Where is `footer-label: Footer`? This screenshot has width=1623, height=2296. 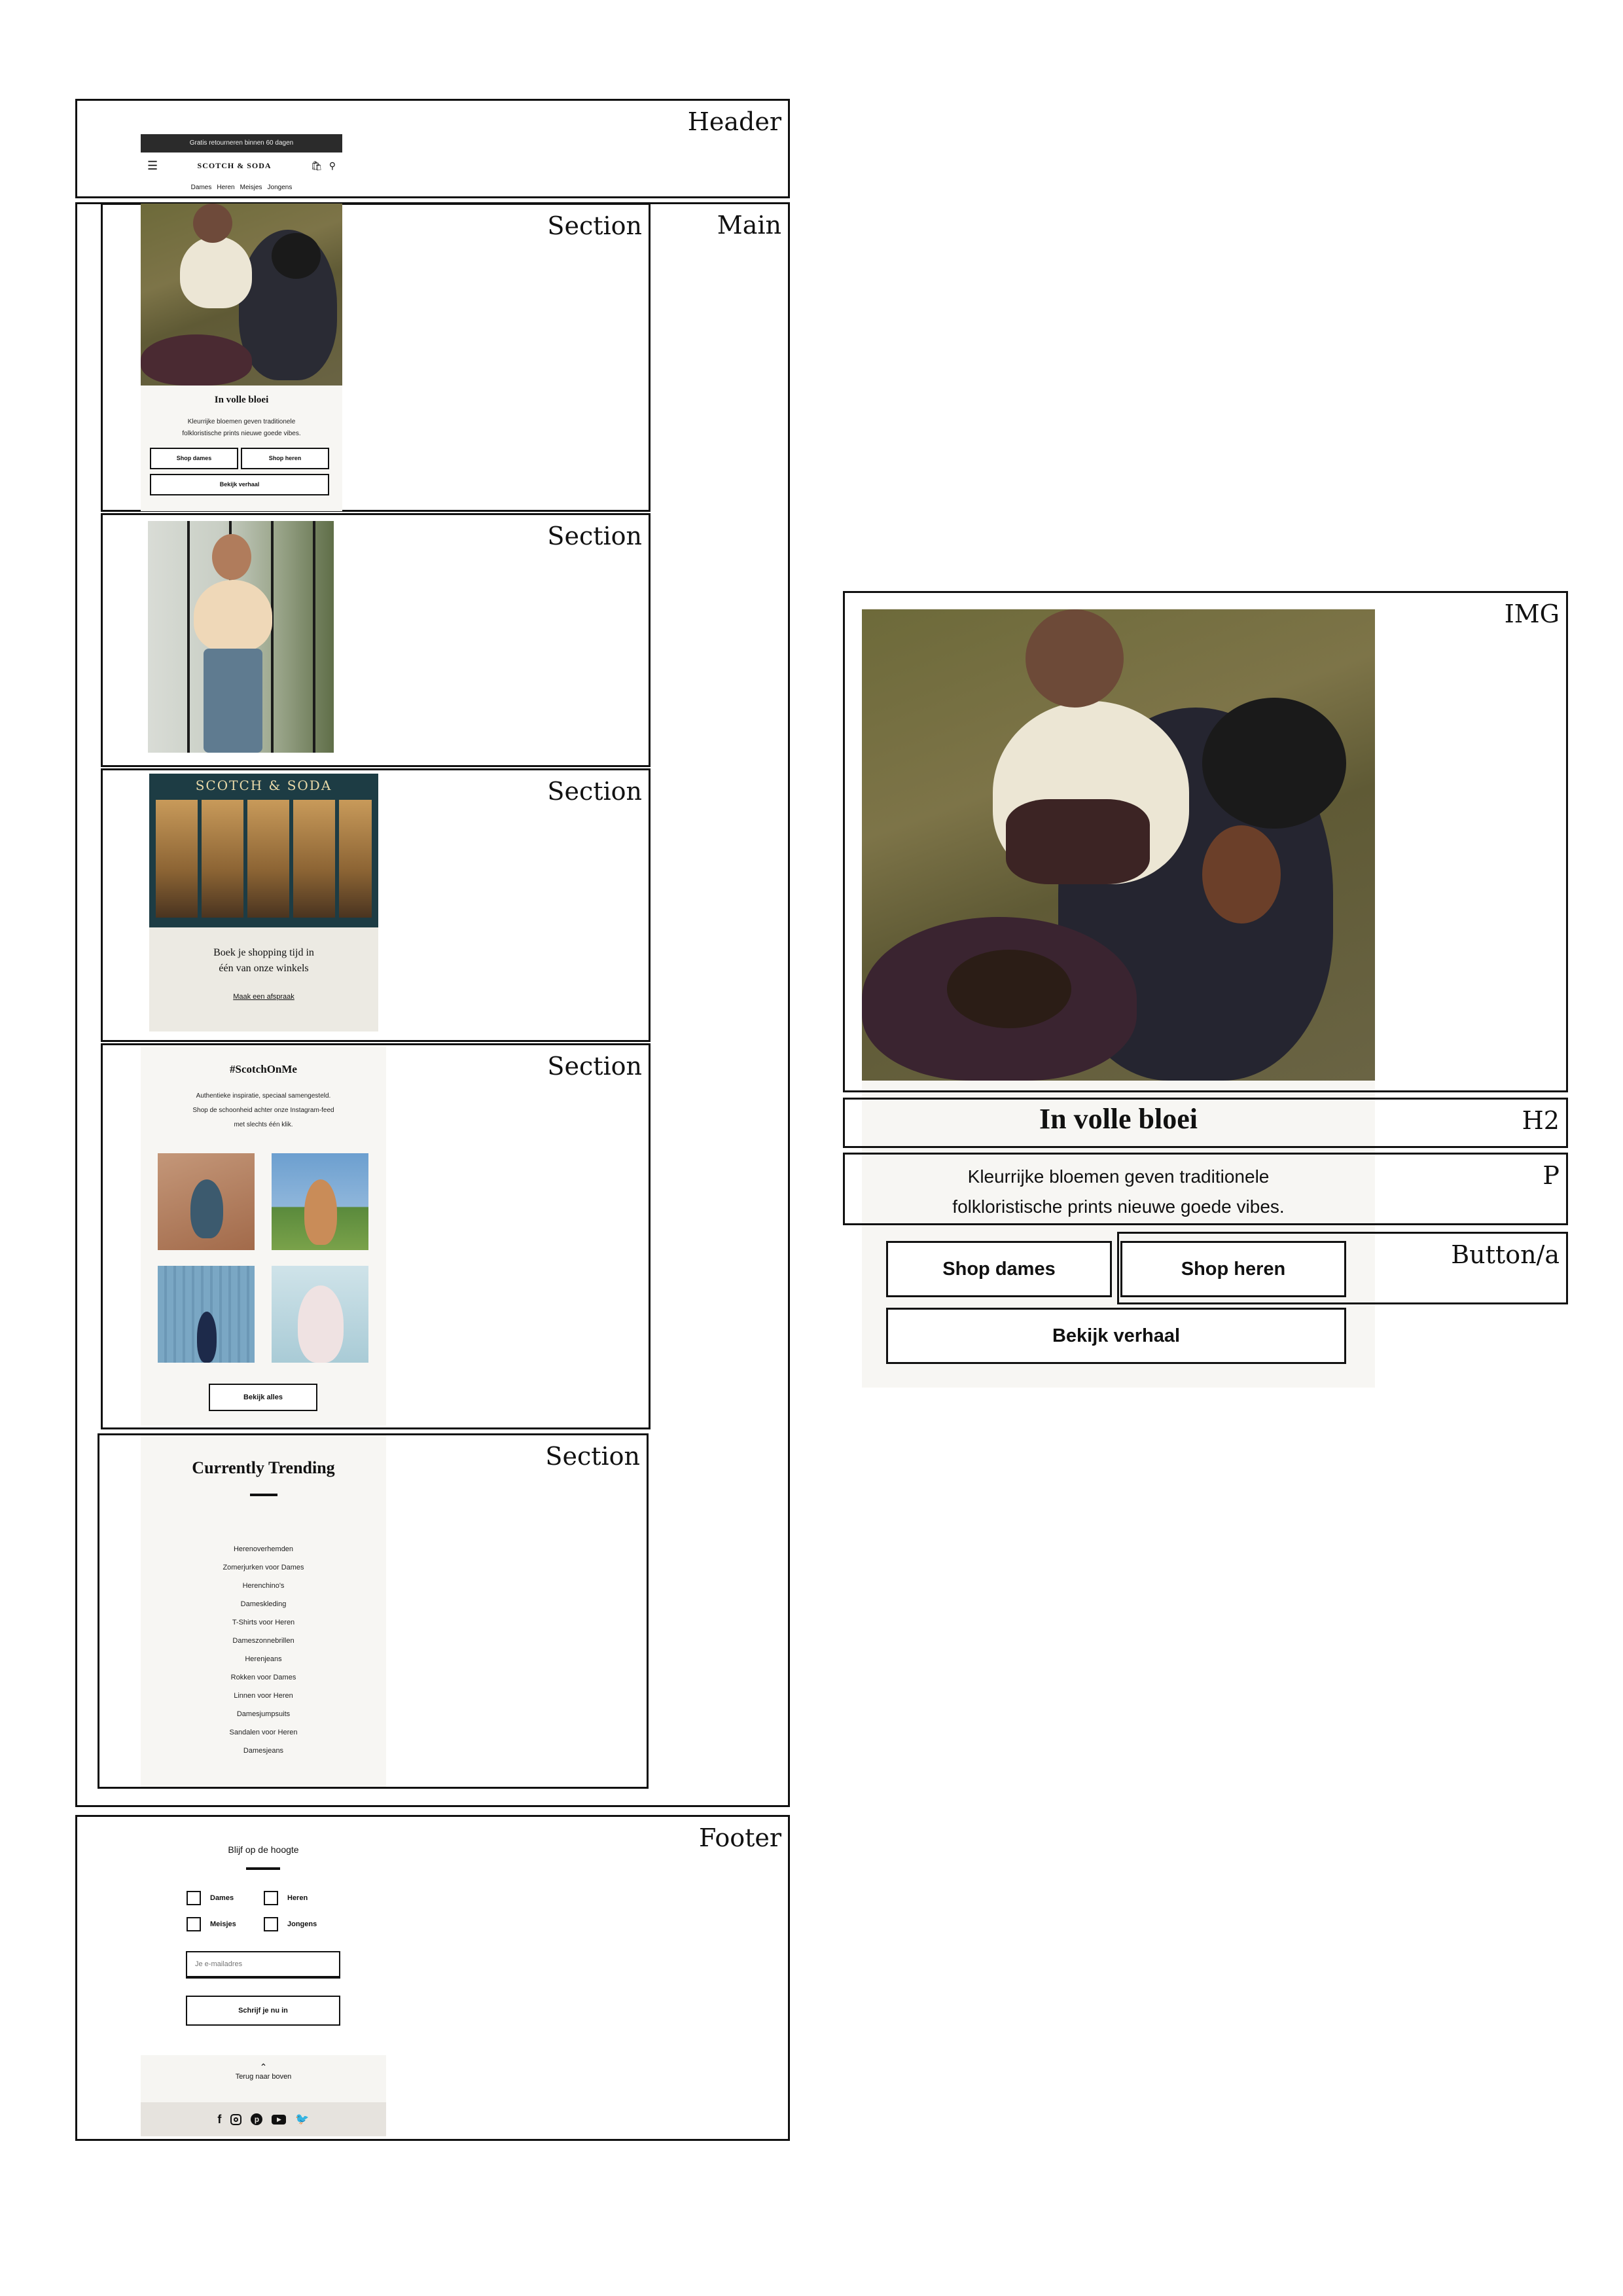 footer-label: Footer is located at coordinates (740, 1837).